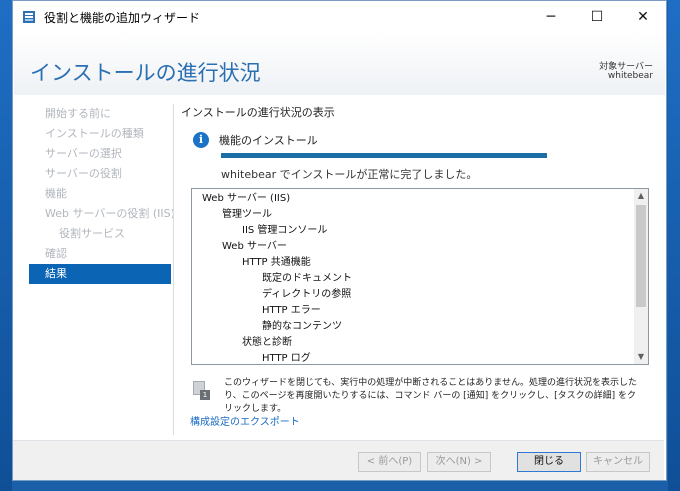  Describe the element at coordinates (307, 294) in the screenshot. I see `feature-row: ディレクトリの参照` at that location.